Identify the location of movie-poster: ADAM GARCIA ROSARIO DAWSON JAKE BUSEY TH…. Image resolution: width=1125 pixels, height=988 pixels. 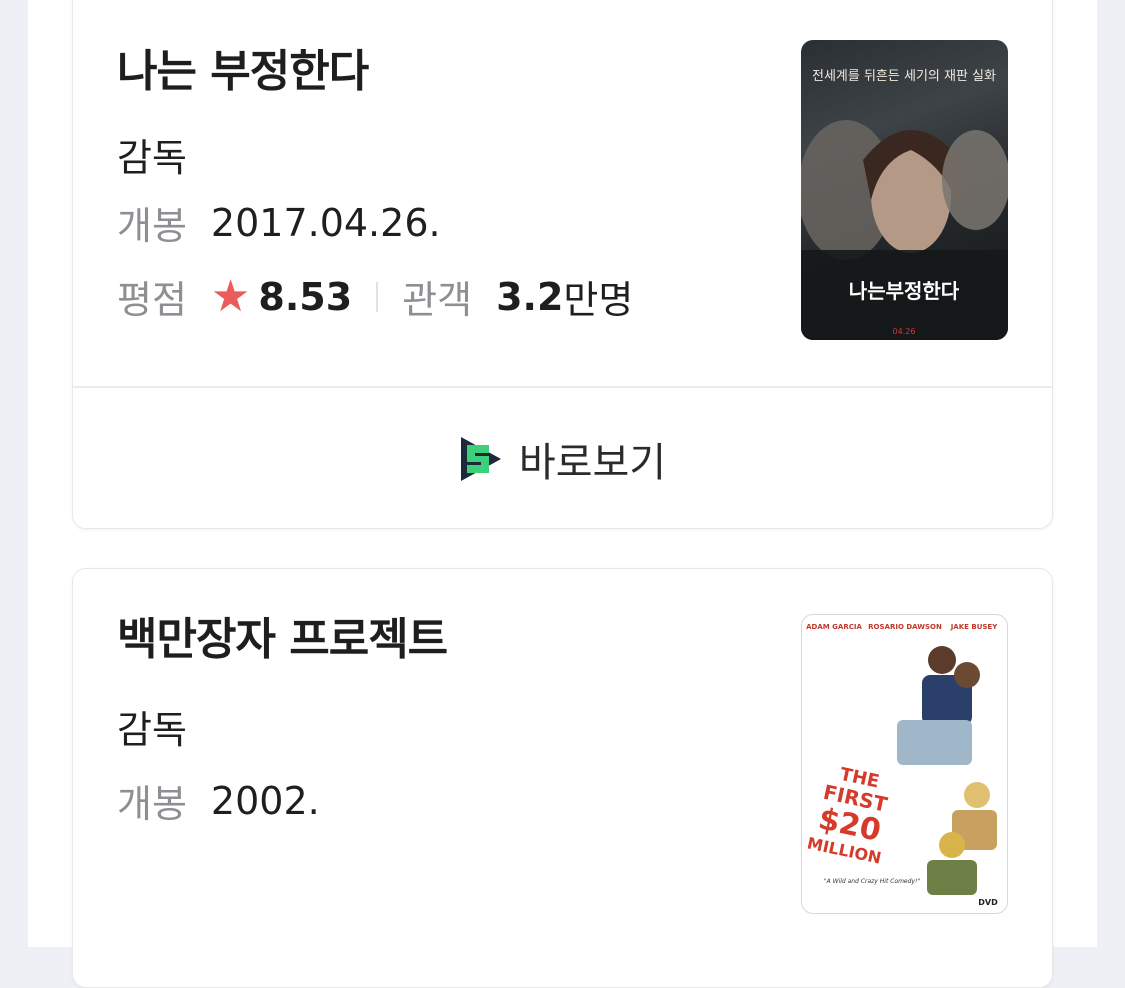
(904, 764).